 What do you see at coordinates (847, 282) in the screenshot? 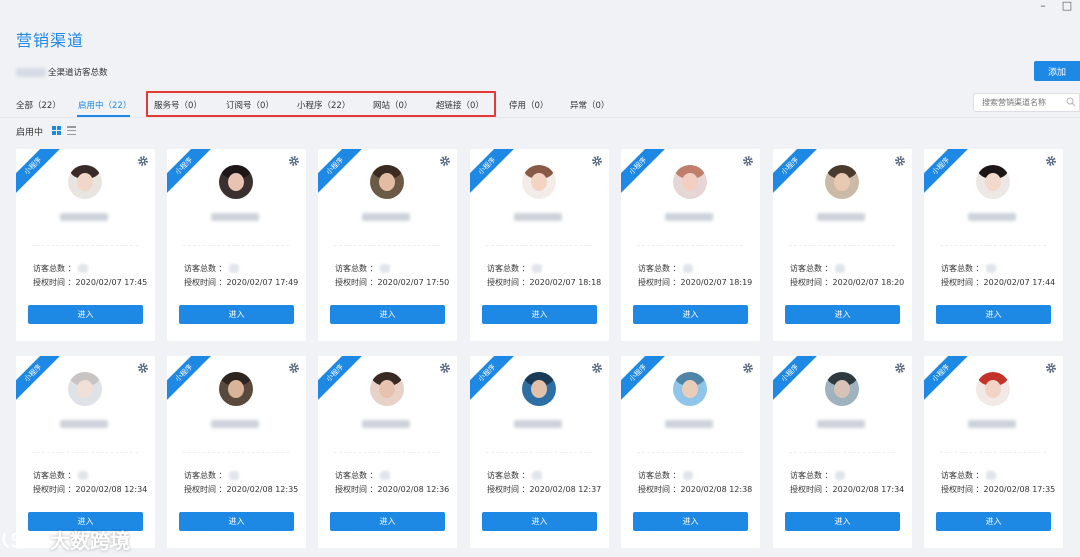
I see `auth-time-row: 授权时间 ：2020/02/07 18:20` at bounding box center [847, 282].